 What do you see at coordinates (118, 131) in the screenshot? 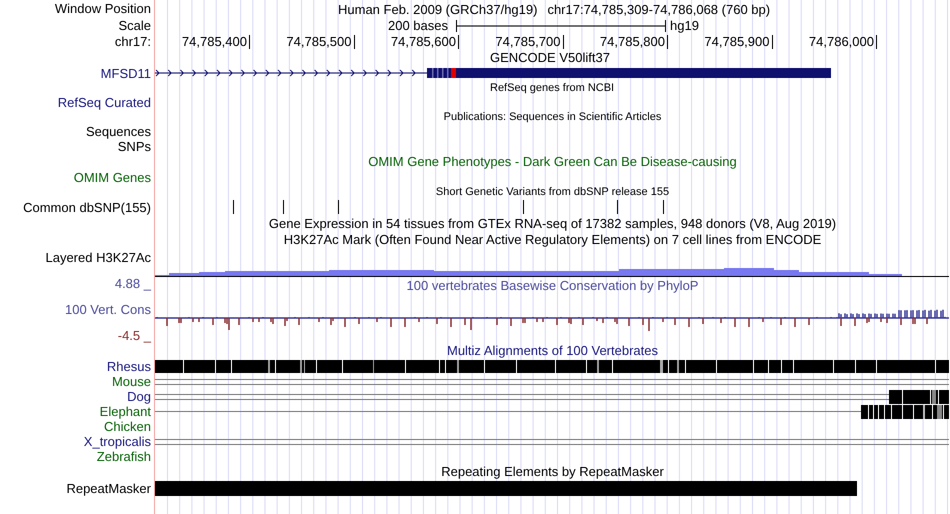
I see `track-label: Sequences` at bounding box center [118, 131].